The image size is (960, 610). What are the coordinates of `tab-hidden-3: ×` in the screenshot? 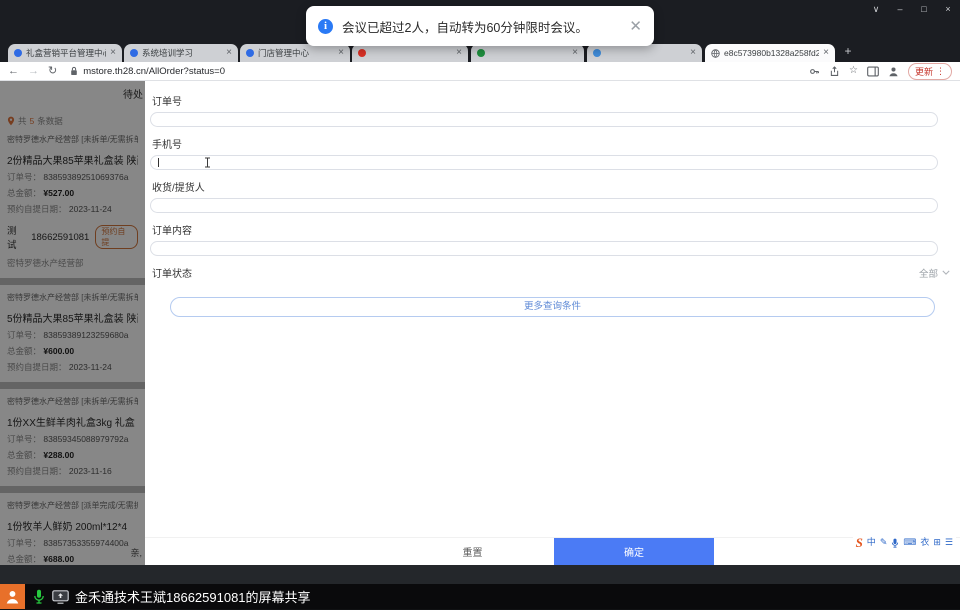 It's located at (644, 53).